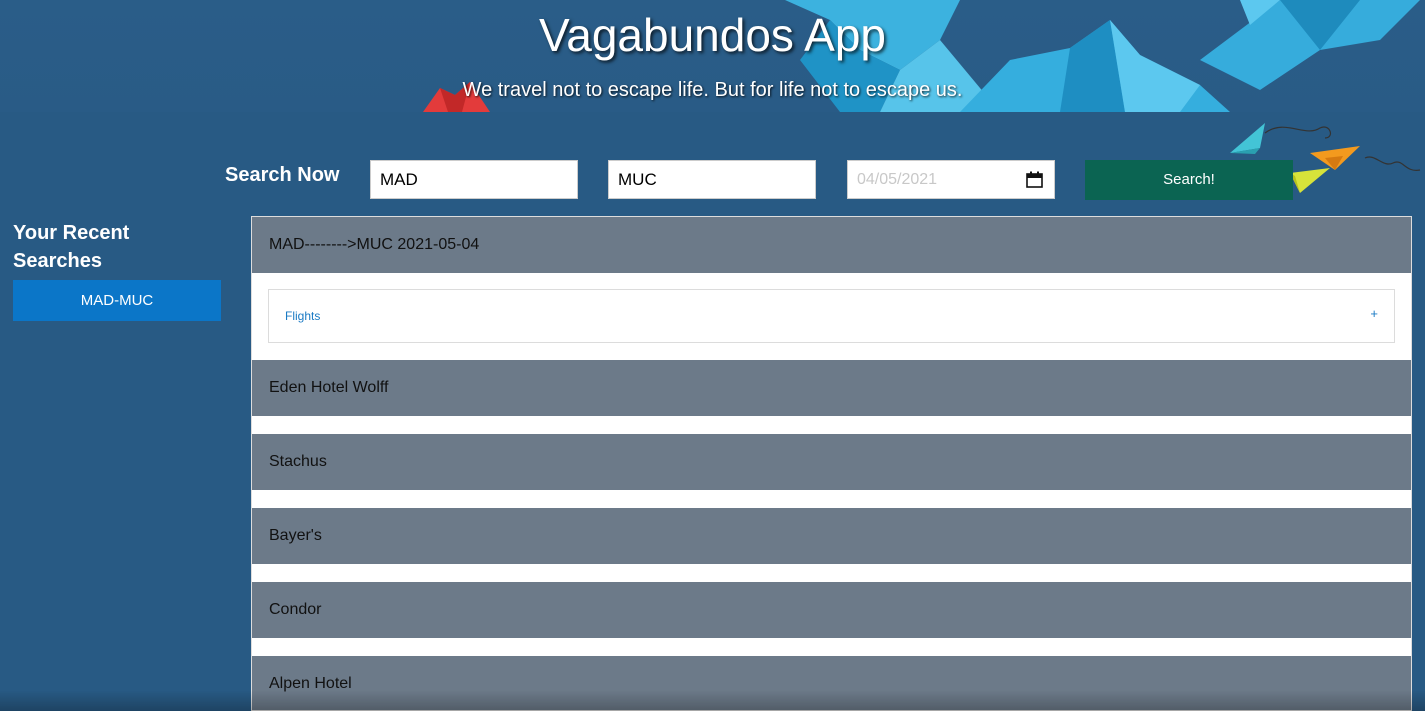 Image resolution: width=1425 pixels, height=711 pixels. I want to click on expand-icon: +, so click(1374, 313).